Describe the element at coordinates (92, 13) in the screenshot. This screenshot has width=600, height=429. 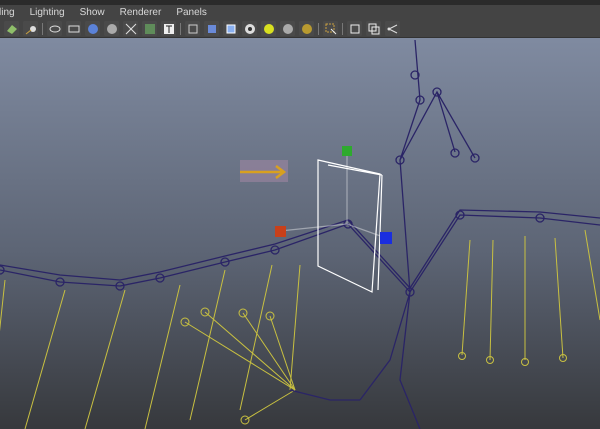
I see `menu-item: Show` at that location.